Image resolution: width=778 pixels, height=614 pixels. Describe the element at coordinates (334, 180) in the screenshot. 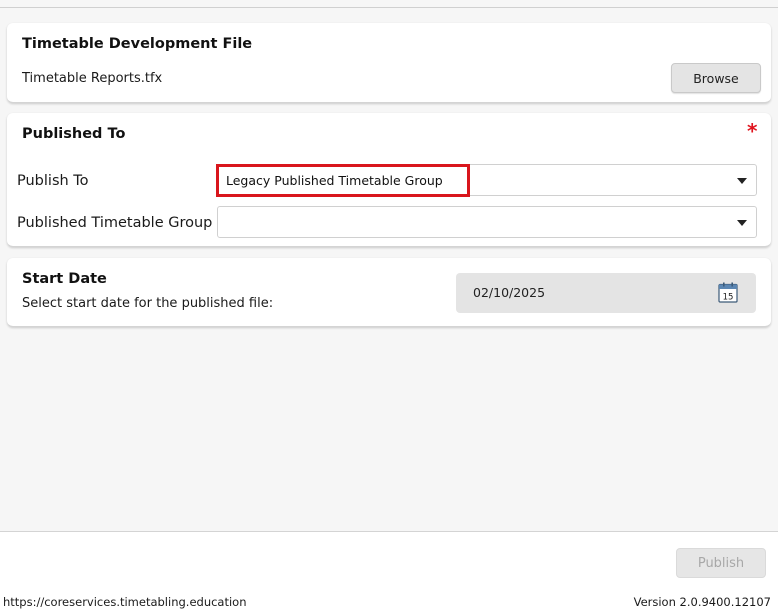

I see `publish-to-value: Legacy Published Timetable Group` at that location.